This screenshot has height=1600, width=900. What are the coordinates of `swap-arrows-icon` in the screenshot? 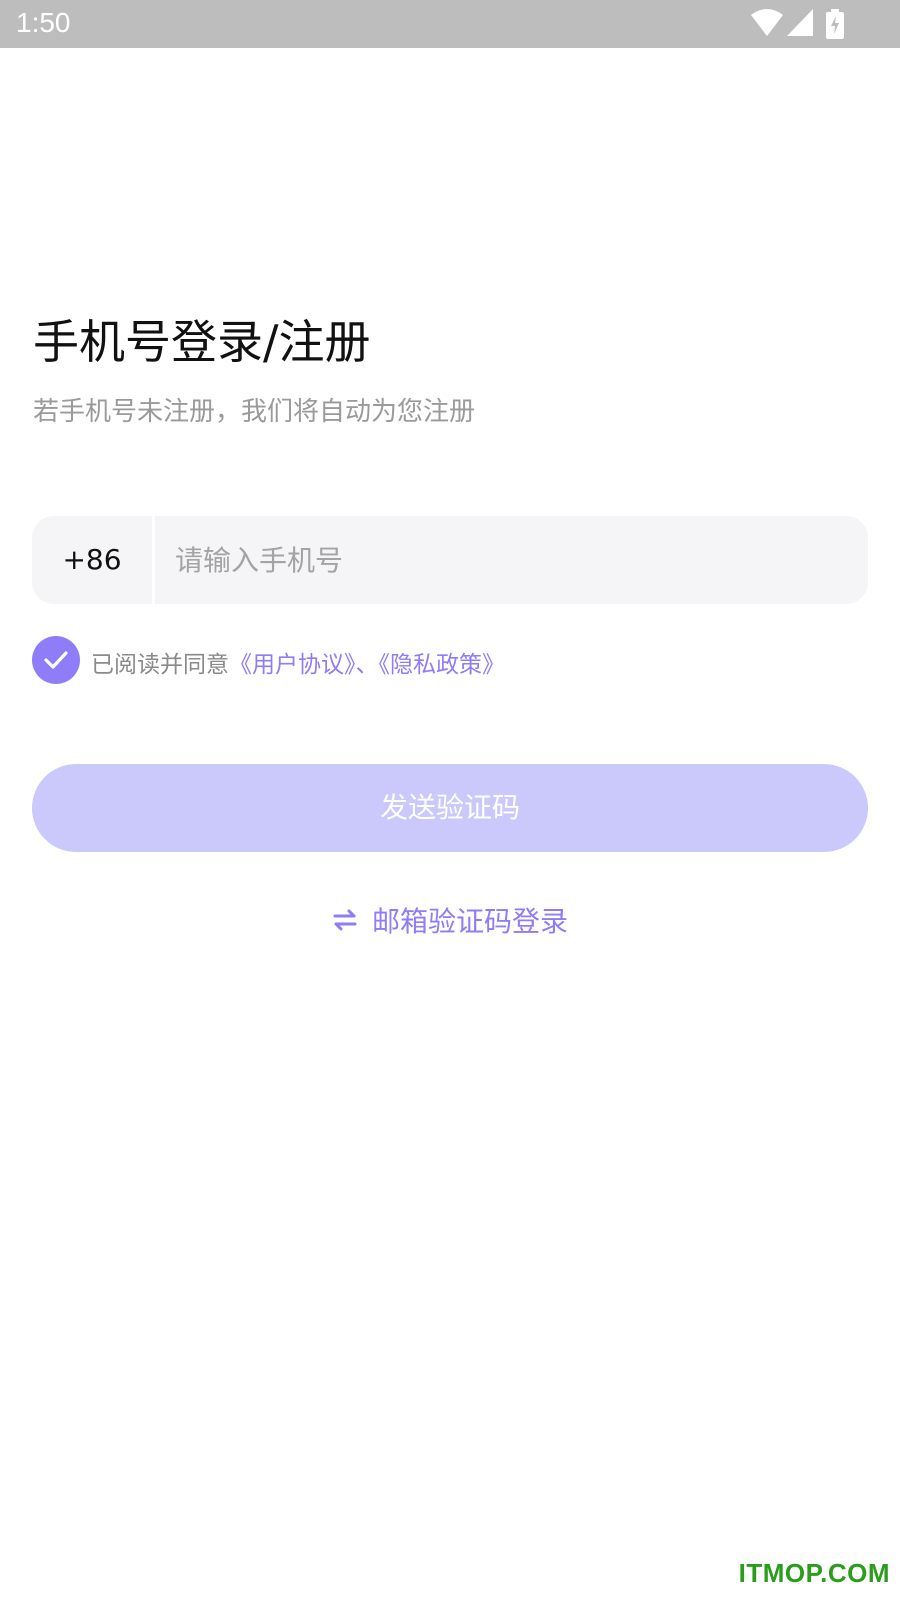 It's located at (345, 920).